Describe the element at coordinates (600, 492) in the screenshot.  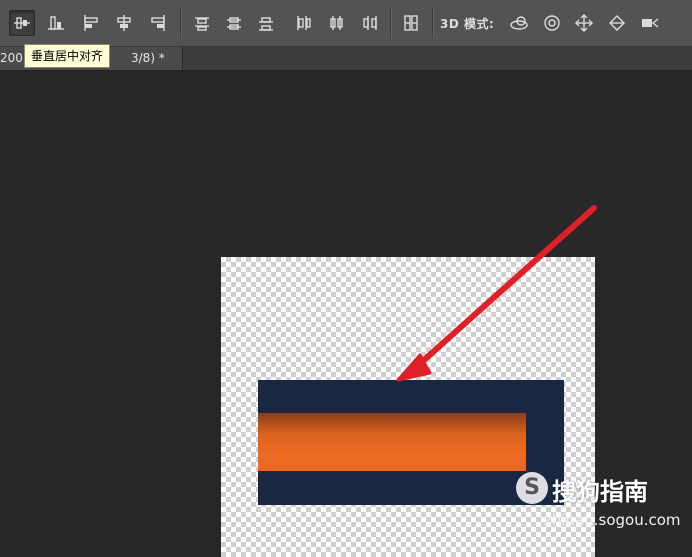
I see `watermark-name: 搜狗指南` at that location.